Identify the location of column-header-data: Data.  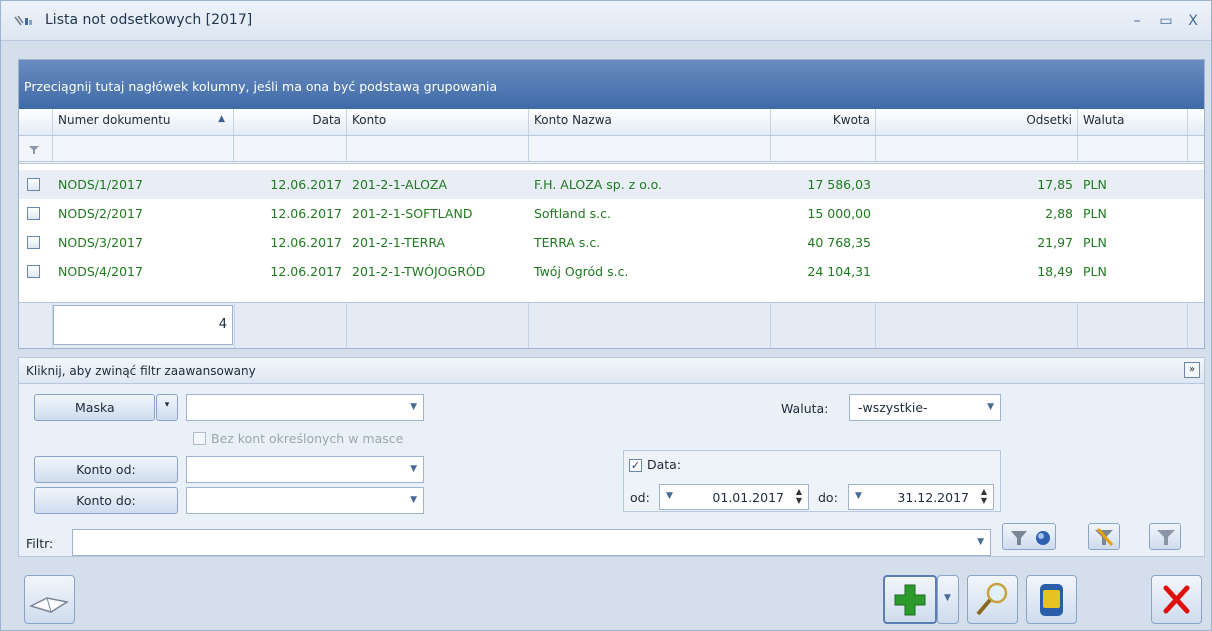
(290, 122).